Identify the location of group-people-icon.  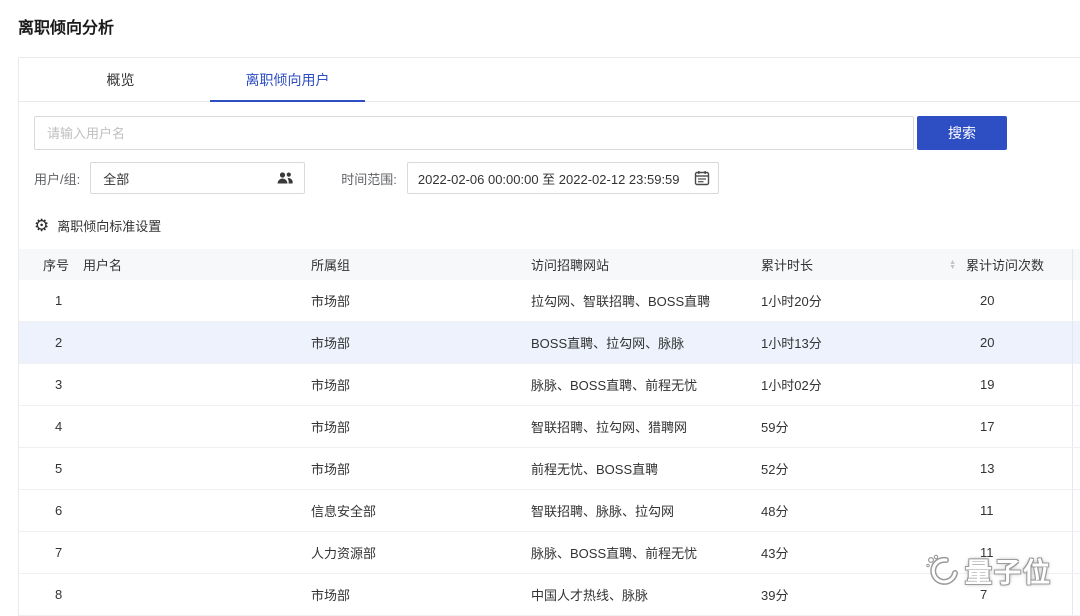
(285, 178).